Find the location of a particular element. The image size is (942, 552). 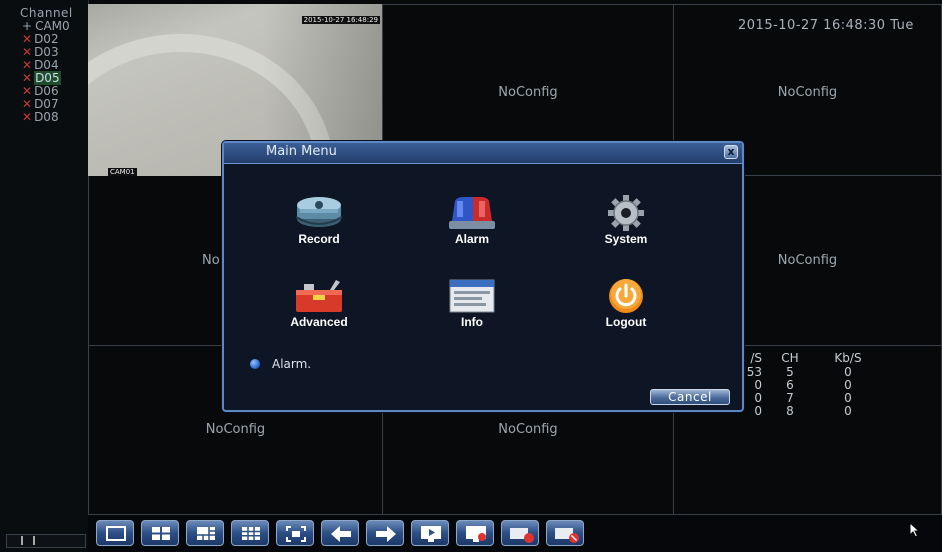

next-button is located at coordinates (385, 533).